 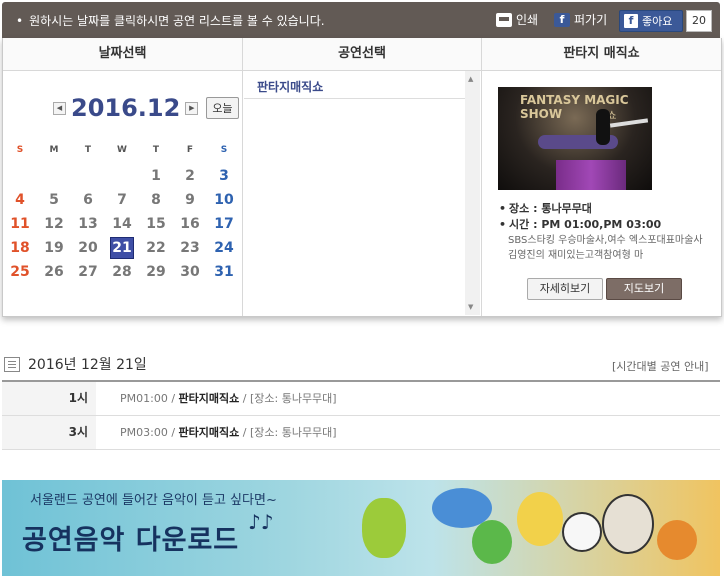 I want to click on calendar-day: 14, so click(x=122, y=224).